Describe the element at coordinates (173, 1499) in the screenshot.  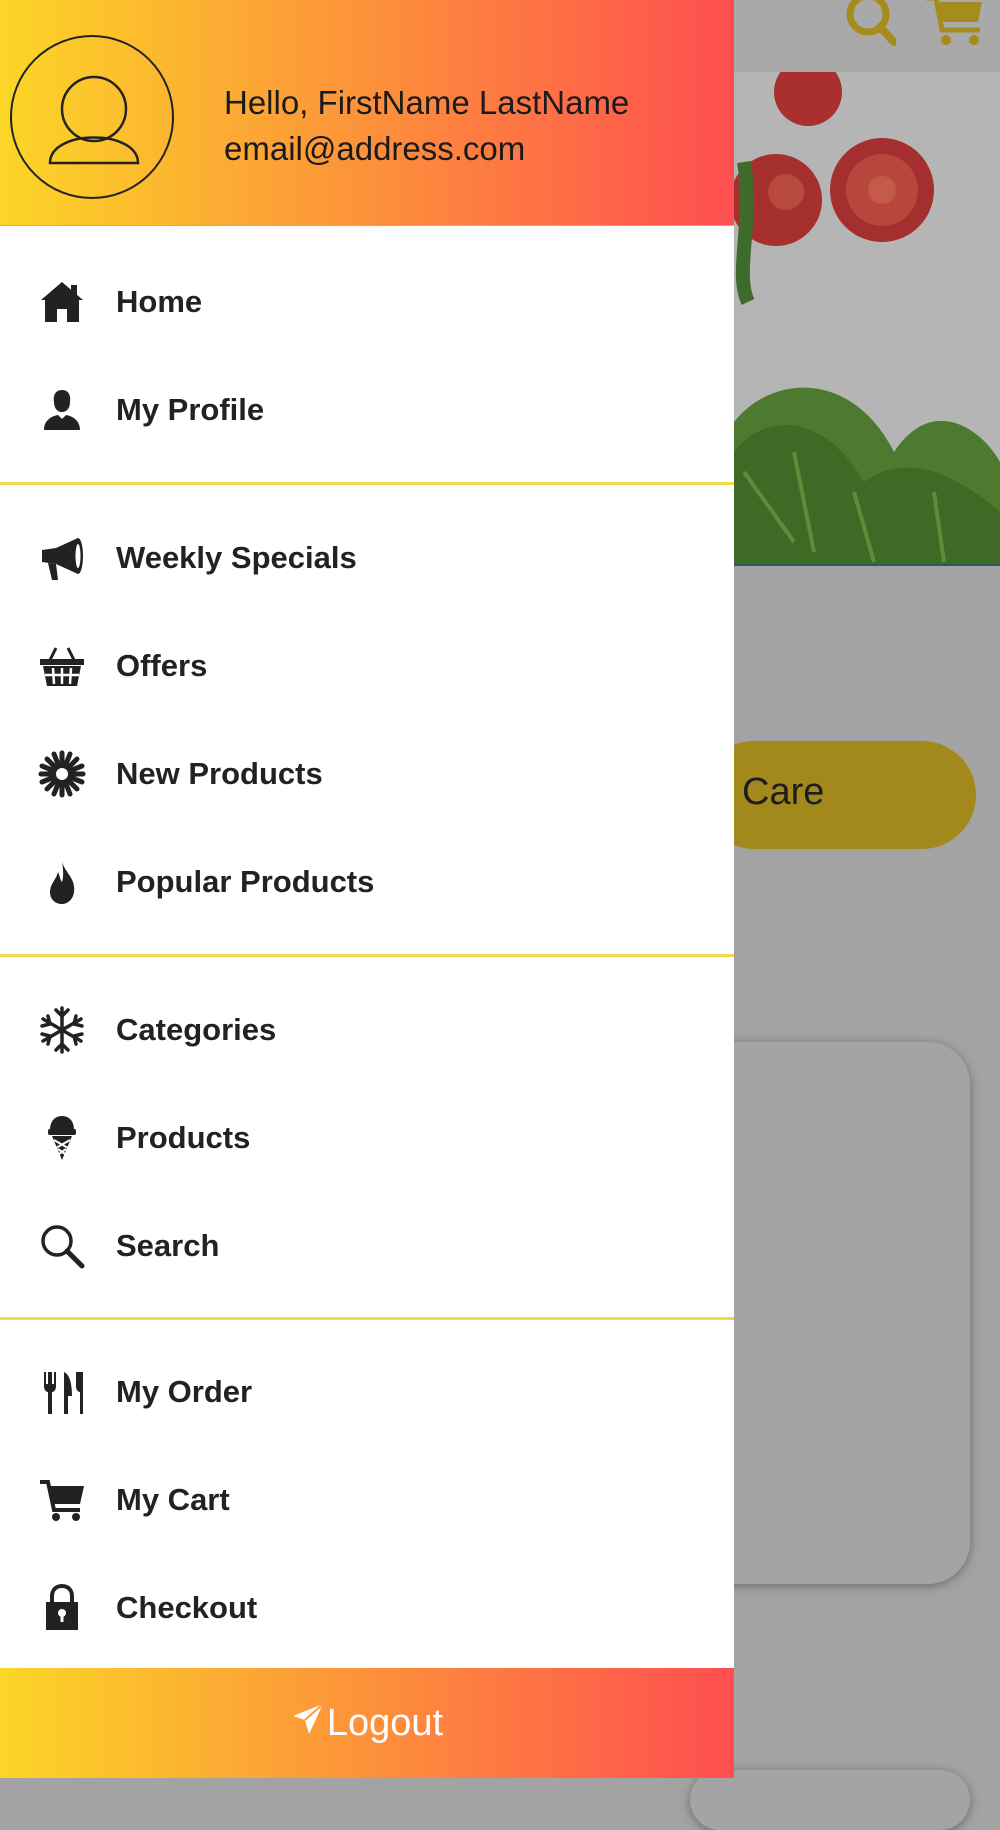
I see `menu-item-label: My Cart` at that location.